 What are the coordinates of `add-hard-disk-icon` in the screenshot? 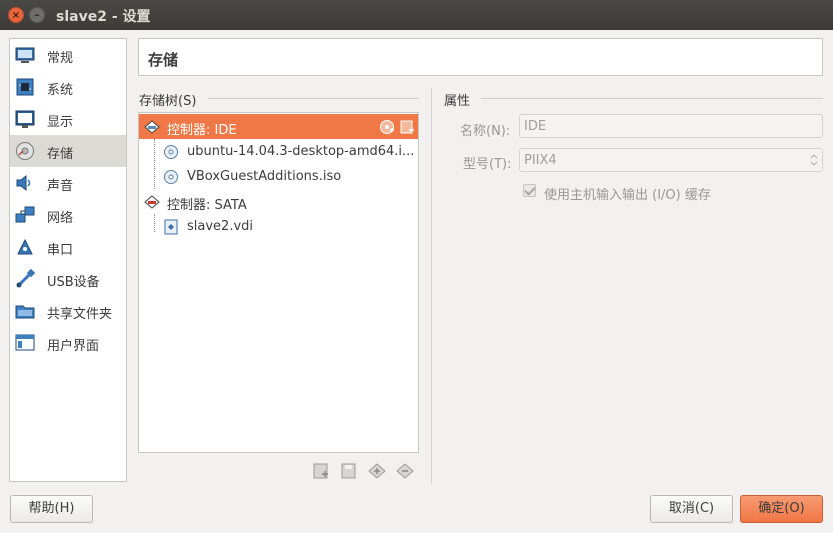 It's located at (407, 127).